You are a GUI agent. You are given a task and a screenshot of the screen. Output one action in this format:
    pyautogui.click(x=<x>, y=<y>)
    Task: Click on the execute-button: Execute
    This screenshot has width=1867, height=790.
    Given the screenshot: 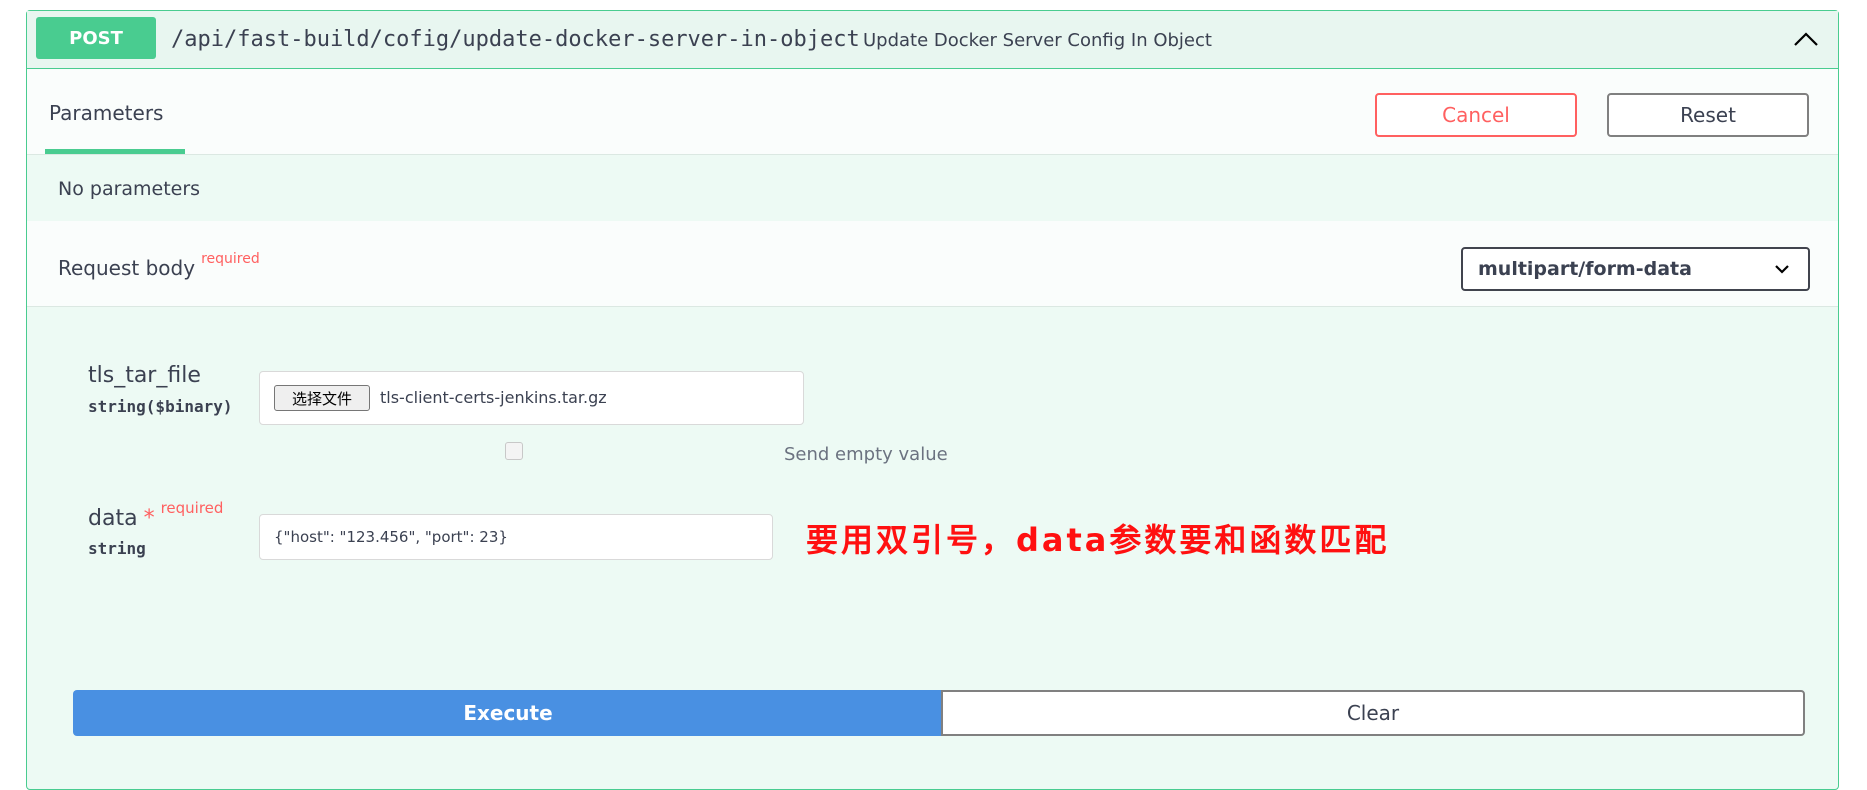 What is the action you would take?
    pyautogui.click(x=508, y=713)
    